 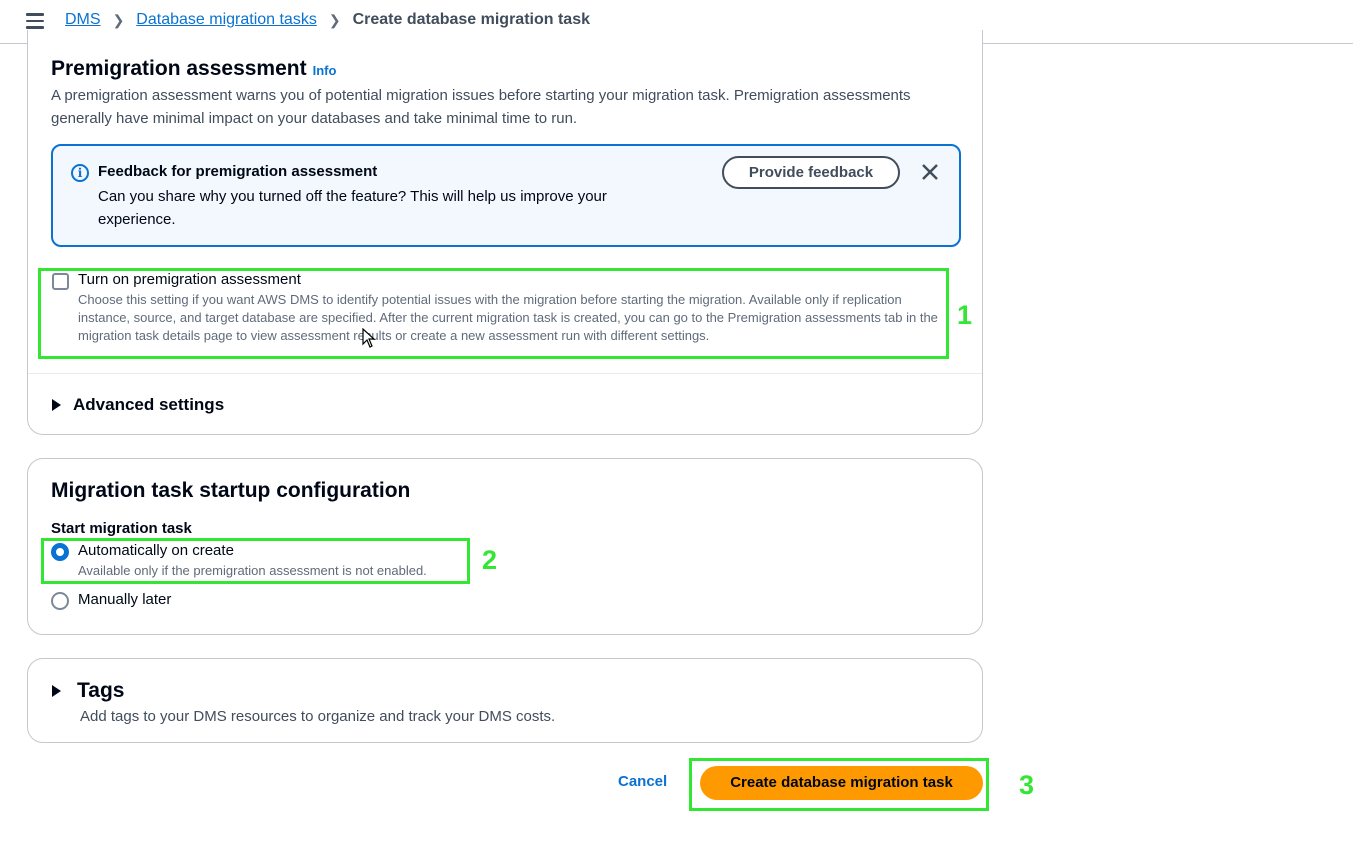 I want to click on breadcrumb-migration-tasks: Database migration tasks, so click(x=226, y=20).